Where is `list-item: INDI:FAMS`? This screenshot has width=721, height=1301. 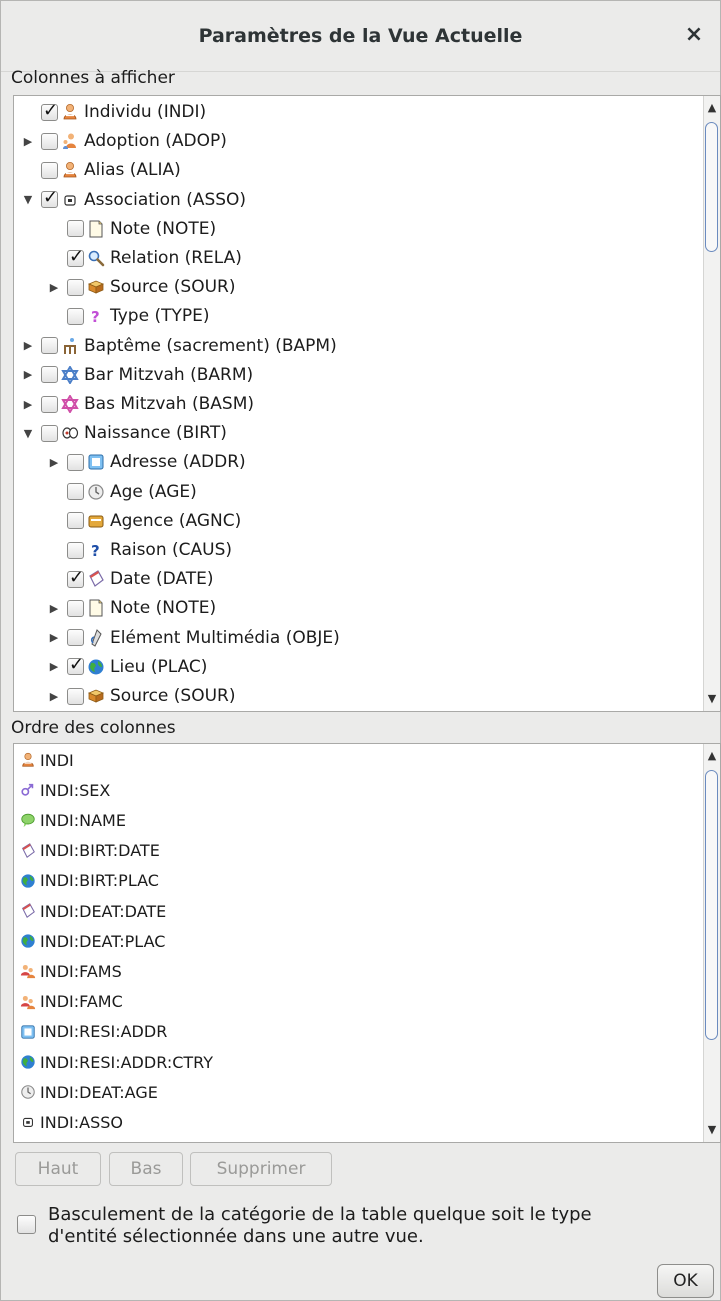
list-item: INDI:FAMS is located at coordinates (71, 971).